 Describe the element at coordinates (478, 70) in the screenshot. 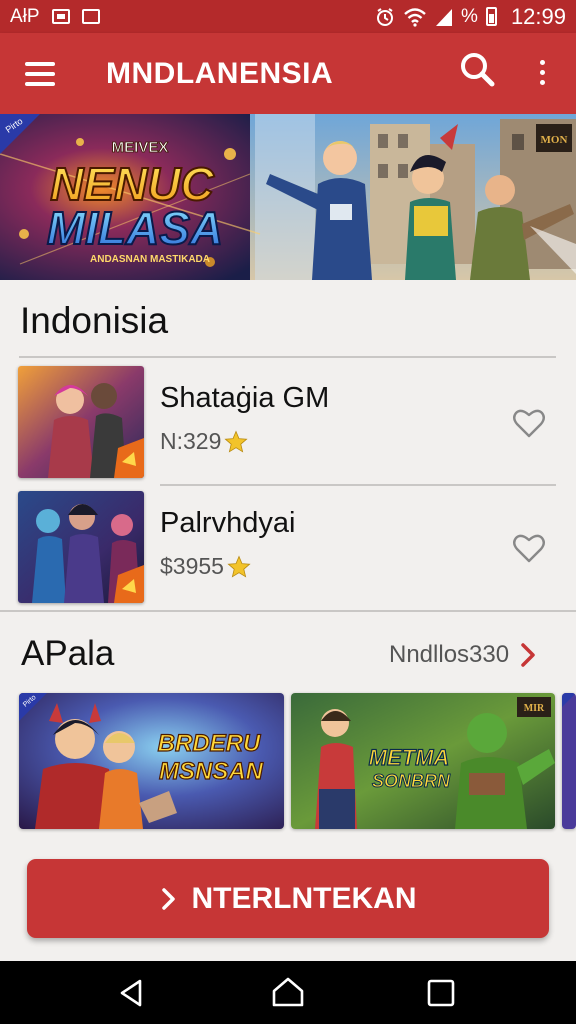

I see `search-icon` at that location.